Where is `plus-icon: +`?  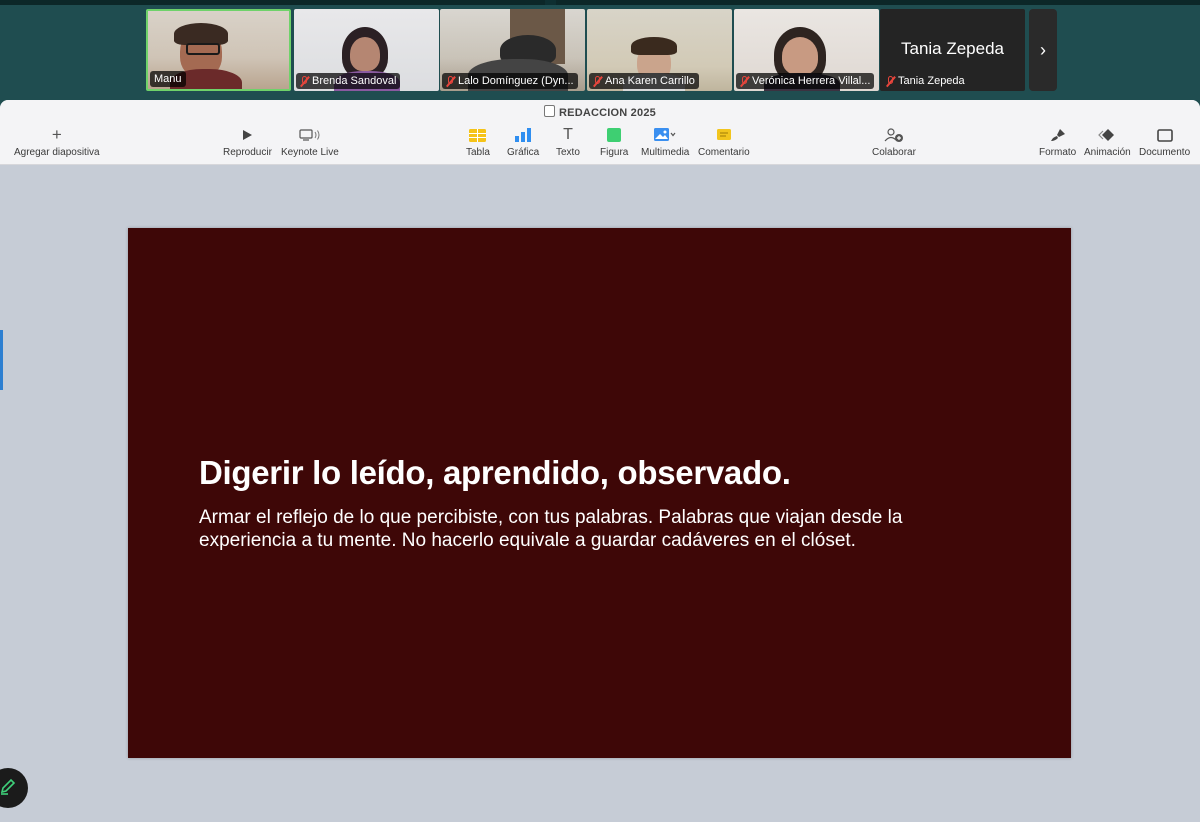
plus-icon: + is located at coordinates (56, 134).